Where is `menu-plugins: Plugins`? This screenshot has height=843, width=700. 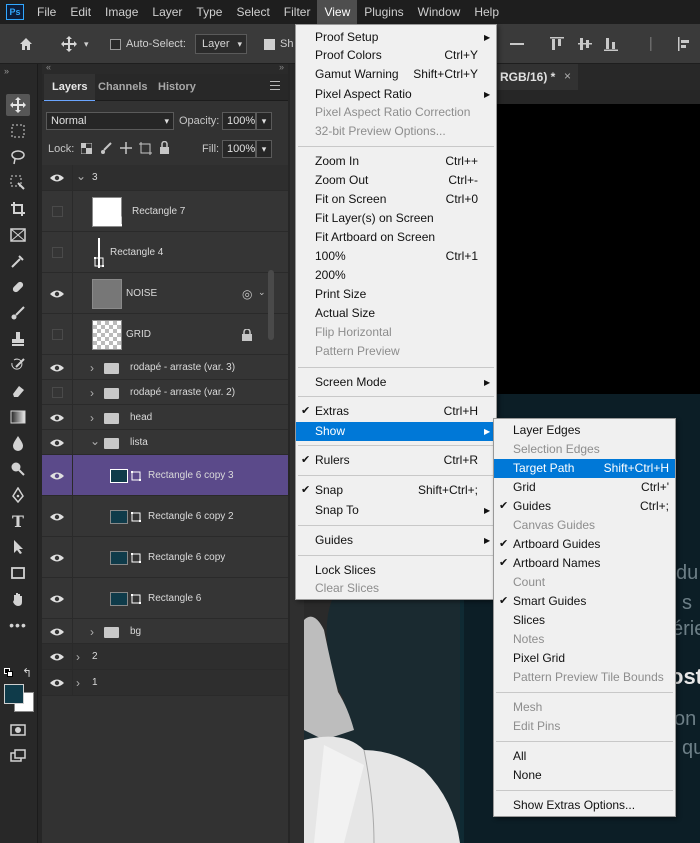 menu-plugins: Plugins is located at coordinates (383, 12).